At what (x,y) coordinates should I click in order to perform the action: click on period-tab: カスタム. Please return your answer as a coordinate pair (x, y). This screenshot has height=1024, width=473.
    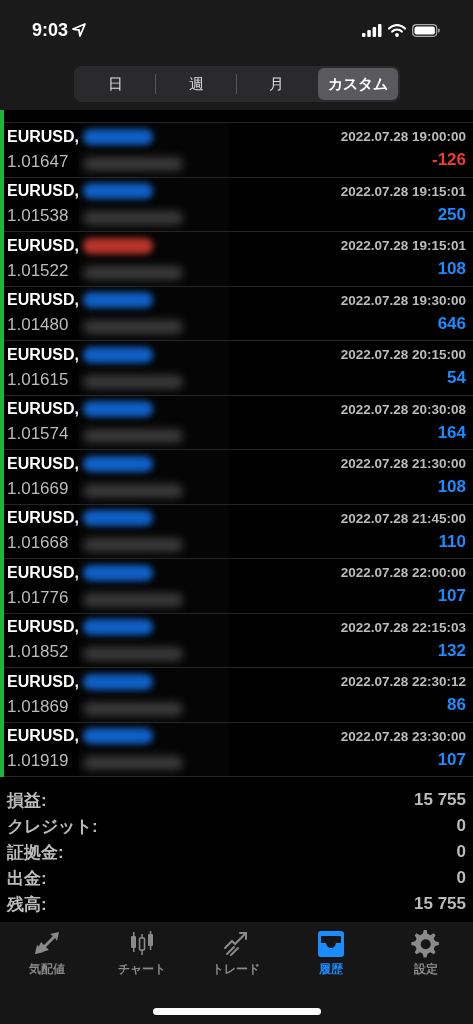
    Looking at the image, I should click on (357, 84).